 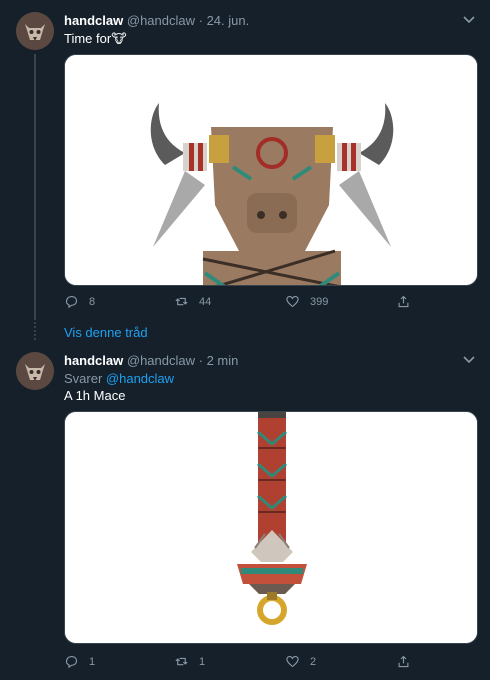 I want to click on retweet-count: 1, so click(x=202, y=661).